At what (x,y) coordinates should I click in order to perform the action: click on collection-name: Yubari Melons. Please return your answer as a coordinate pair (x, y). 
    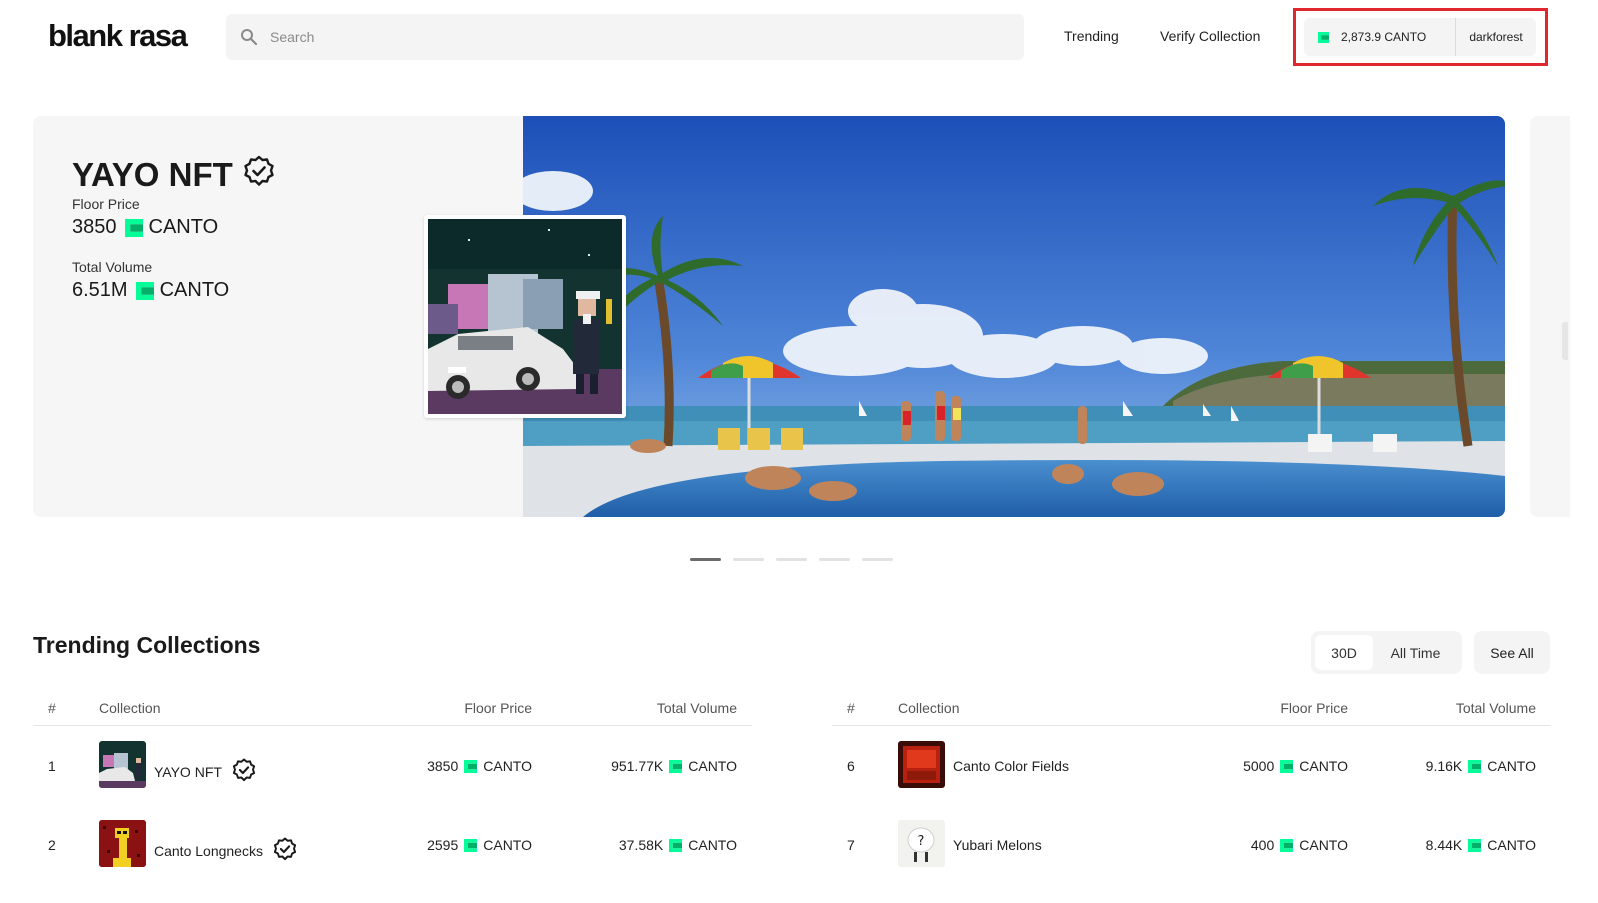
    Looking at the image, I should click on (997, 845).